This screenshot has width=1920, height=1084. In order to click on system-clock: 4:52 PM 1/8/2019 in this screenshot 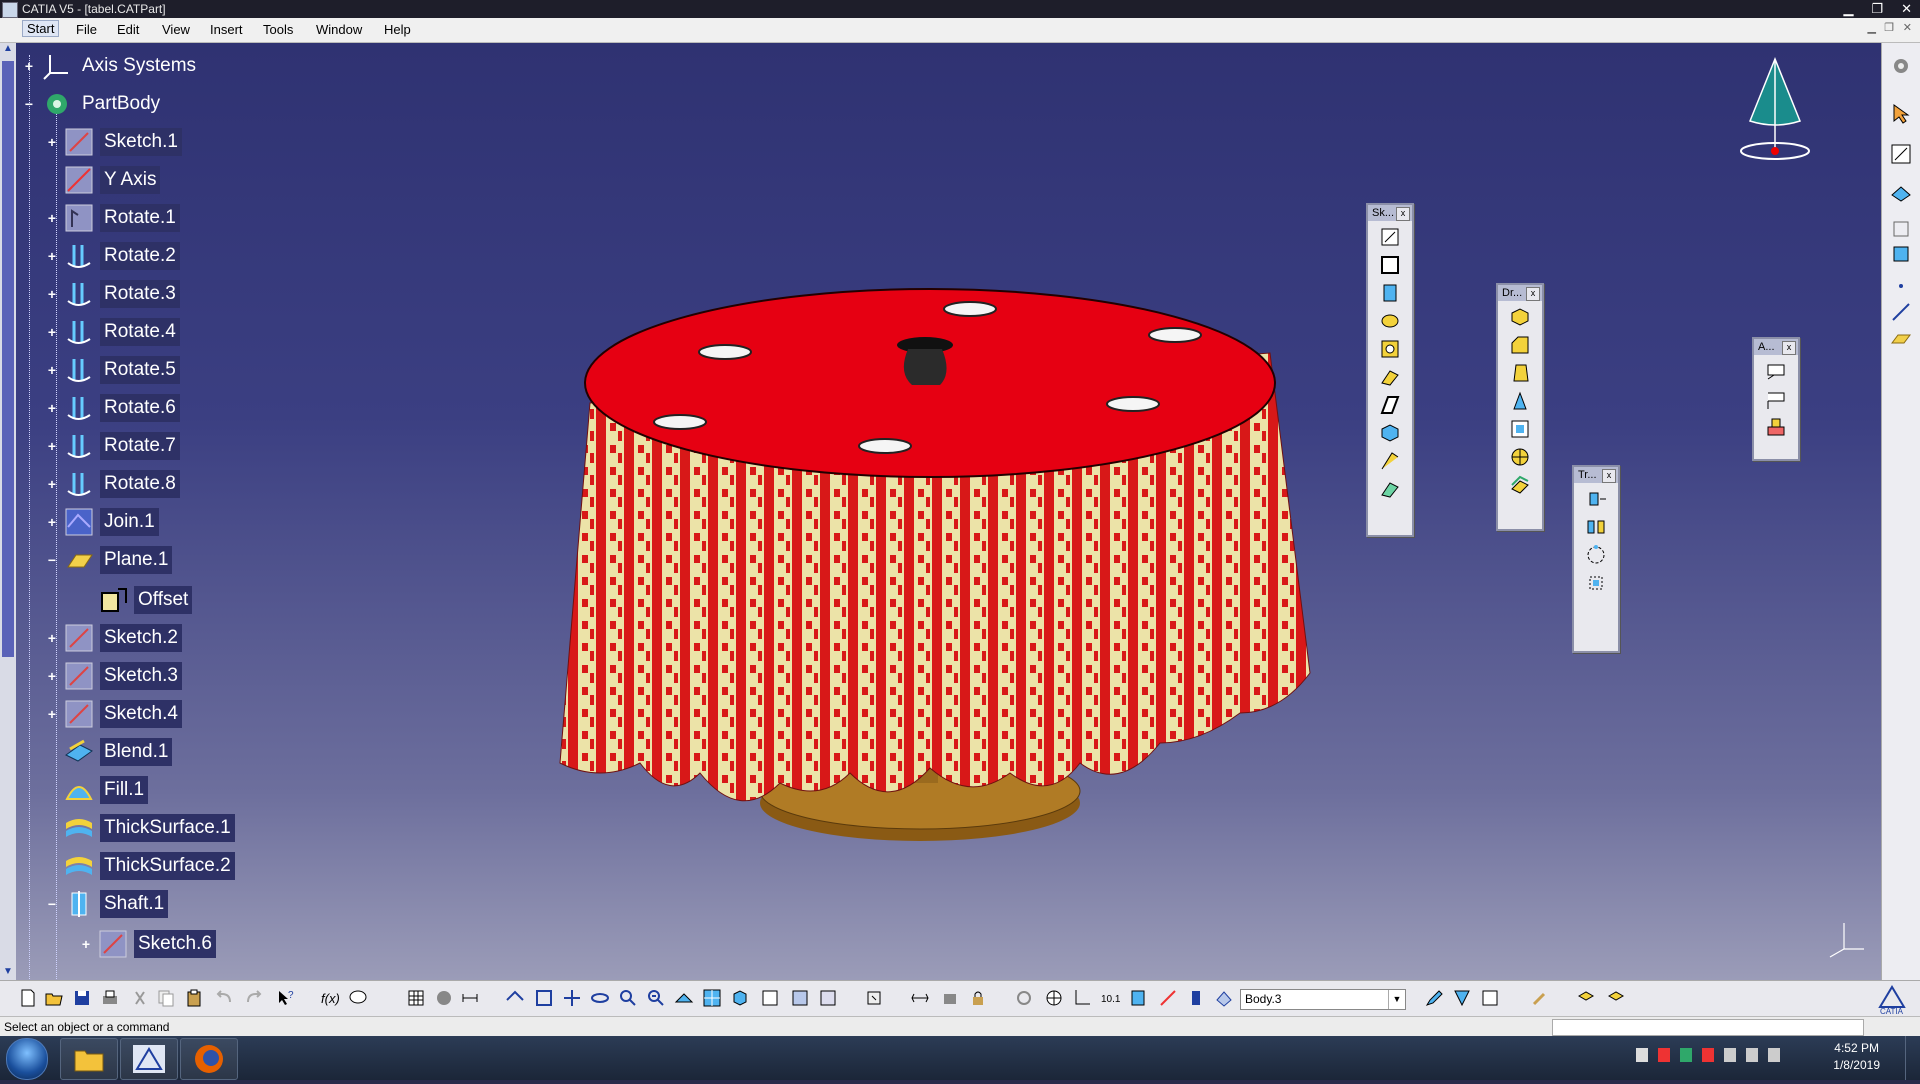, I will do `click(1856, 1057)`.